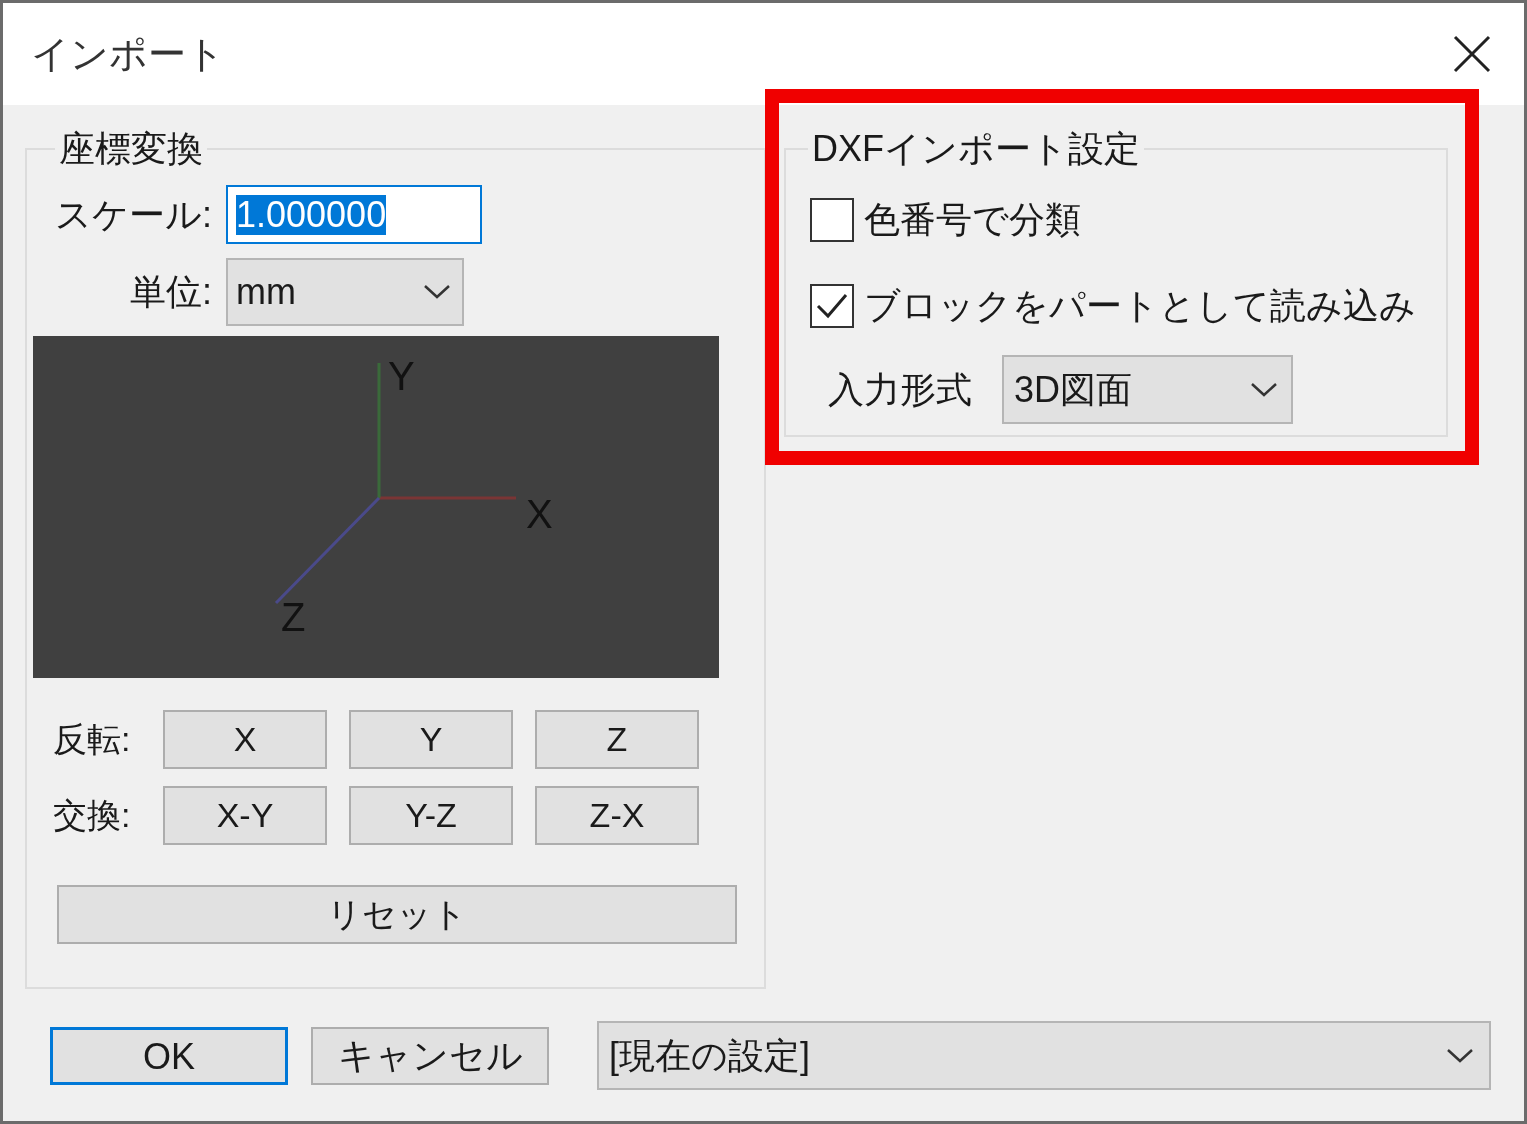 The width and height of the screenshot is (1527, 1124). Describe the element at coordinates (1044, 1055) in the screenshot. I see `preset-dropdown: [現在の設定]` at that location.